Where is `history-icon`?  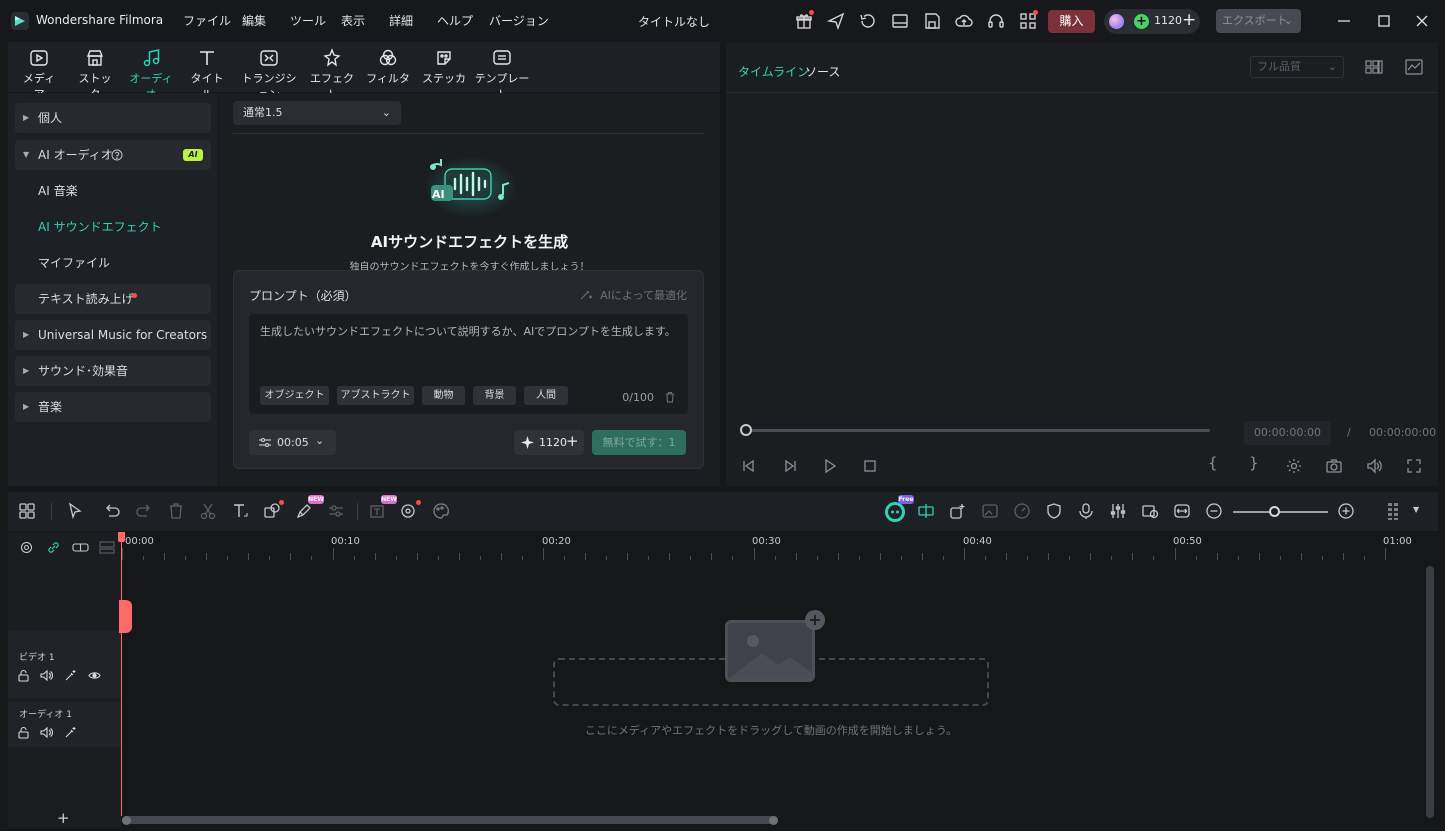 history-icon is located at coordinates (868, 21).